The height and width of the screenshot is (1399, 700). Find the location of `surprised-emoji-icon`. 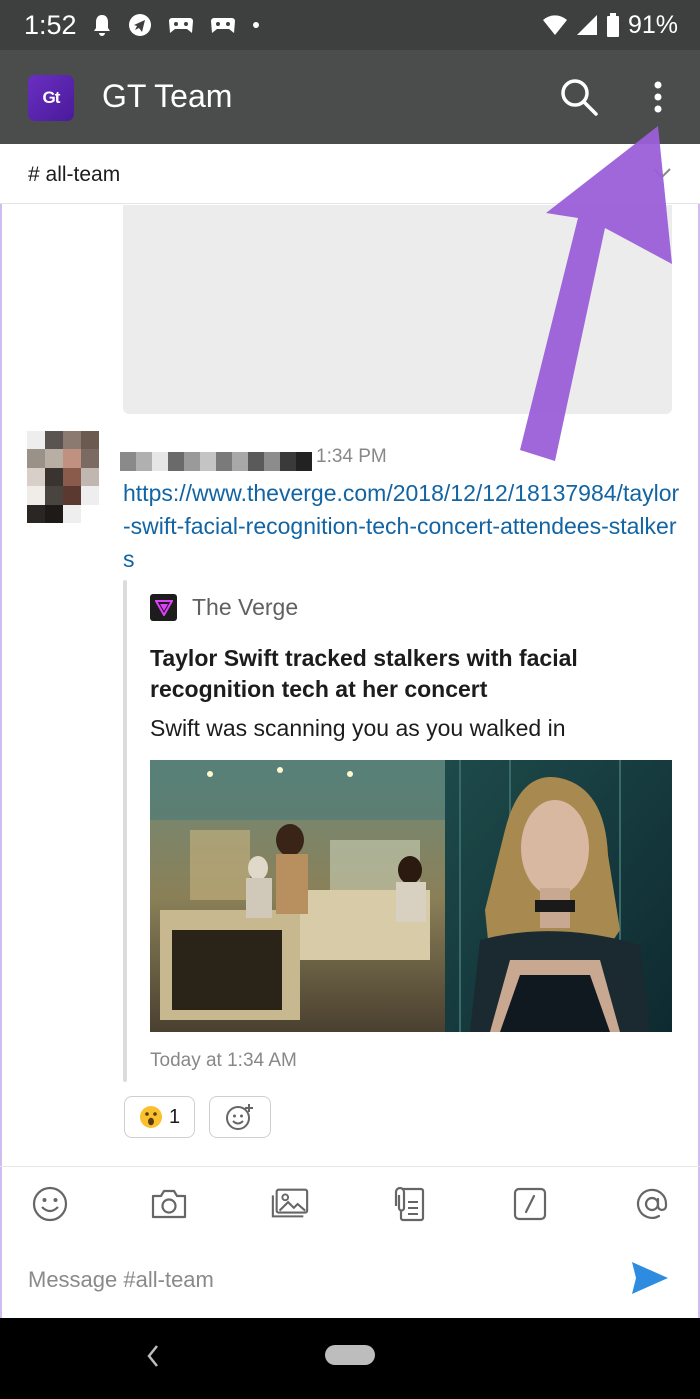

surprised-emoji-icon is located at coordinates (150, 1117).